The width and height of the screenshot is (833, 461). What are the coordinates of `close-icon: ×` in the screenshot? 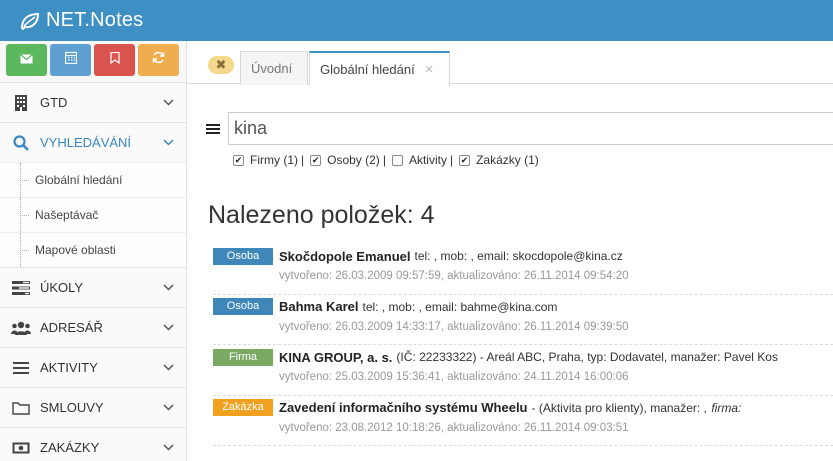 It's located at (429, 69).